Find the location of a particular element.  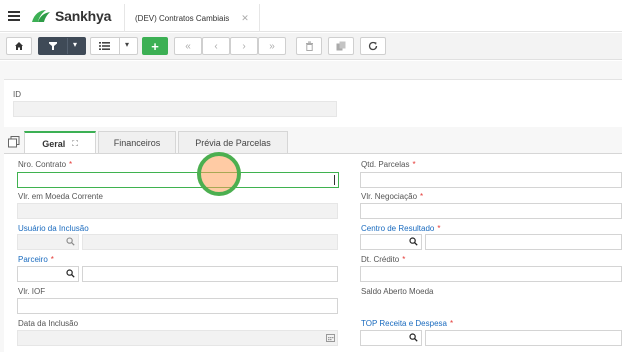

delete-button is located at coordinates (309, 46).